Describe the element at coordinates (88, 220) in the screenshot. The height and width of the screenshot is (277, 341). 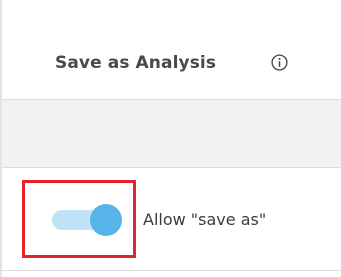
I see `allow-save-as-toggle` at that location.